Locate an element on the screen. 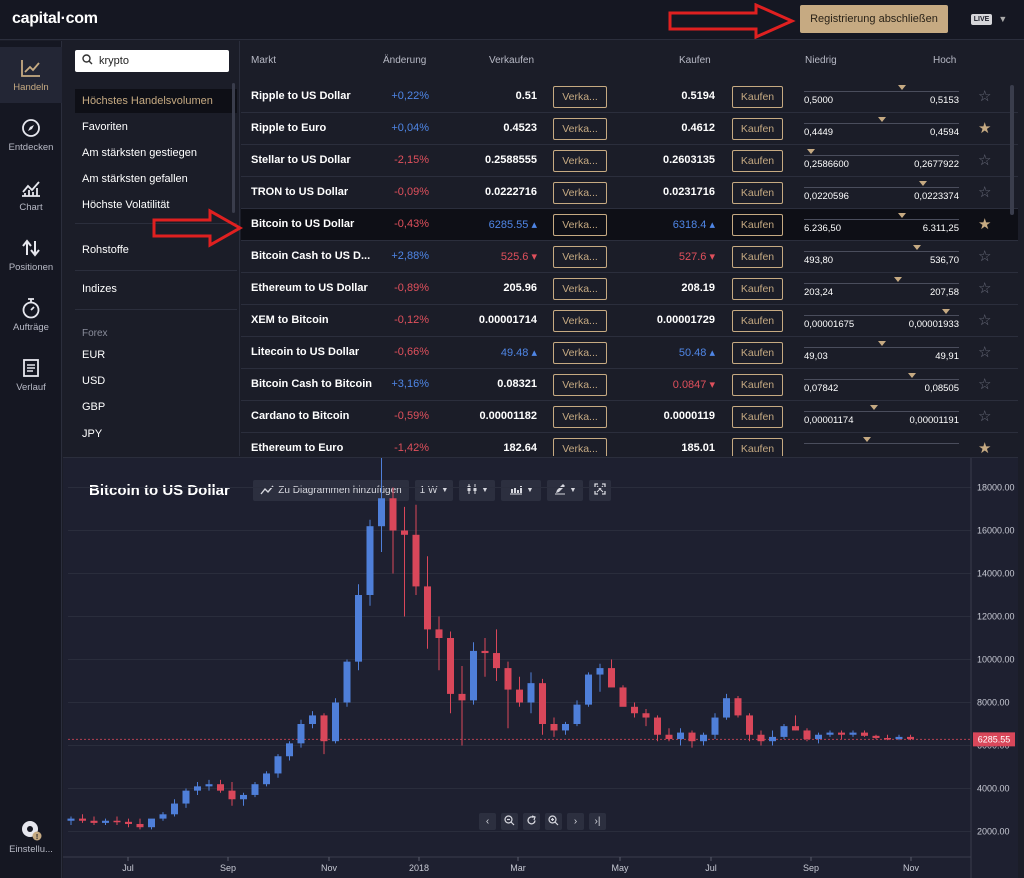 This screenshot has width=1024, height=878. category-top-gainers: Am stärksten gestiegen is located at coordinates (156, 153).